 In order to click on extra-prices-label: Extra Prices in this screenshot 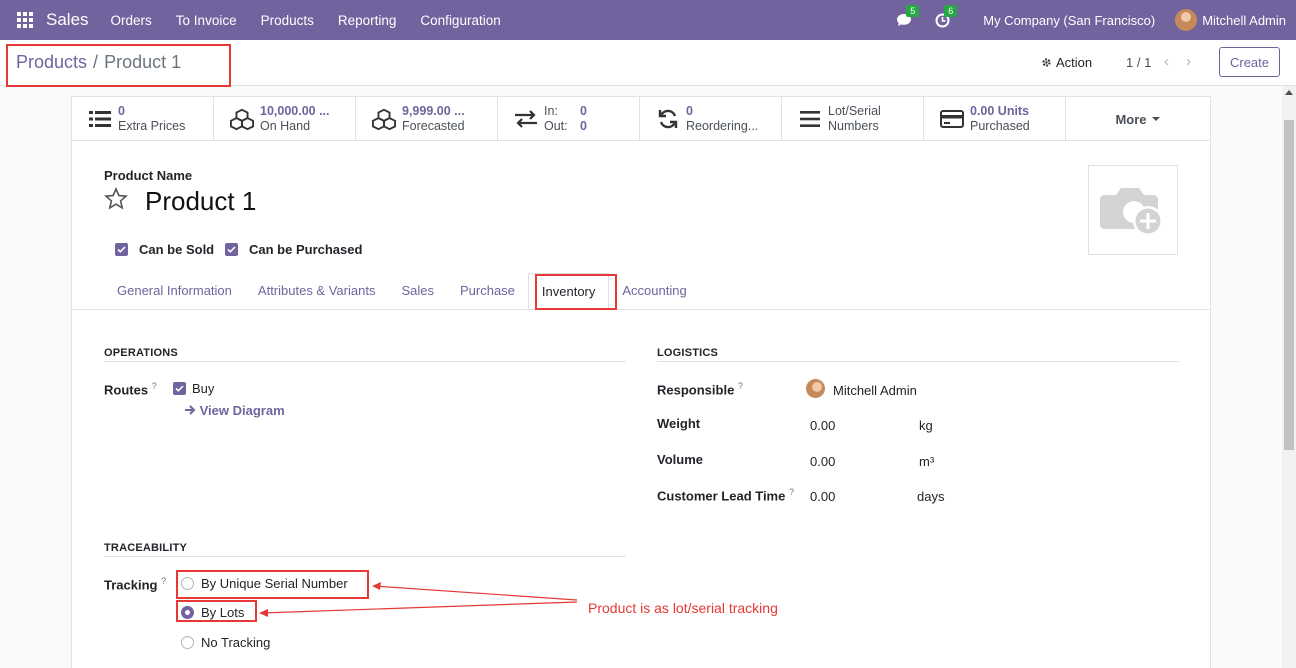, I will do `click(152, 126)`.